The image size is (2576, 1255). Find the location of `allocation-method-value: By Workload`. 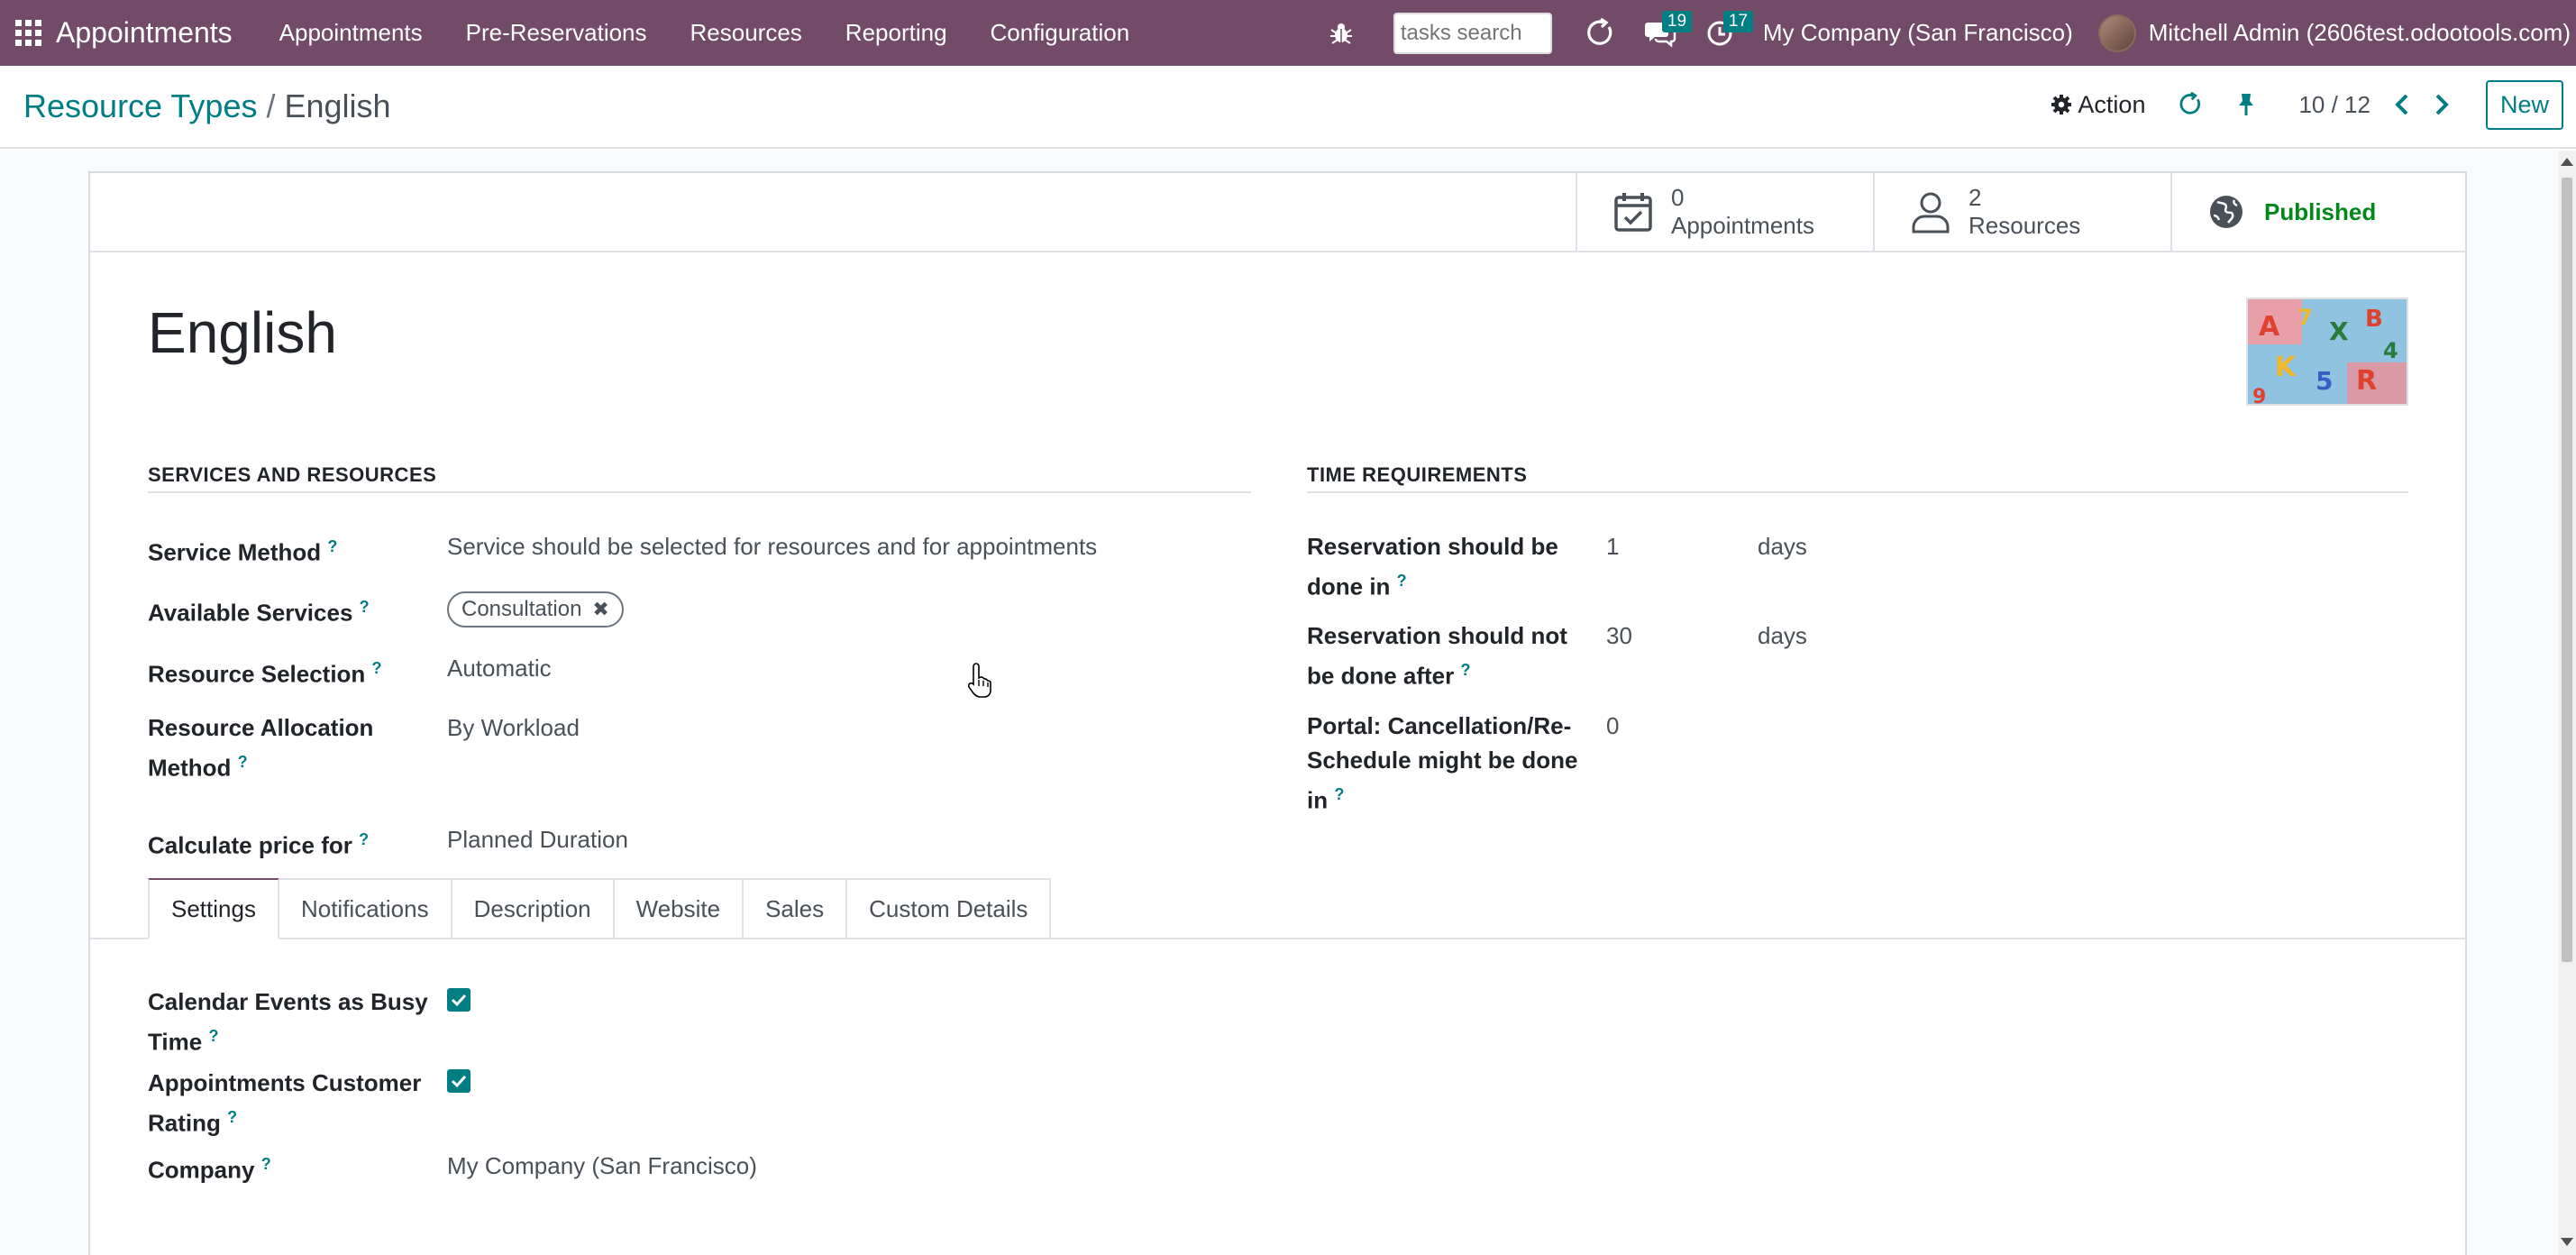

allocation-method-value: By Workload is located at coordinates (513, 727).